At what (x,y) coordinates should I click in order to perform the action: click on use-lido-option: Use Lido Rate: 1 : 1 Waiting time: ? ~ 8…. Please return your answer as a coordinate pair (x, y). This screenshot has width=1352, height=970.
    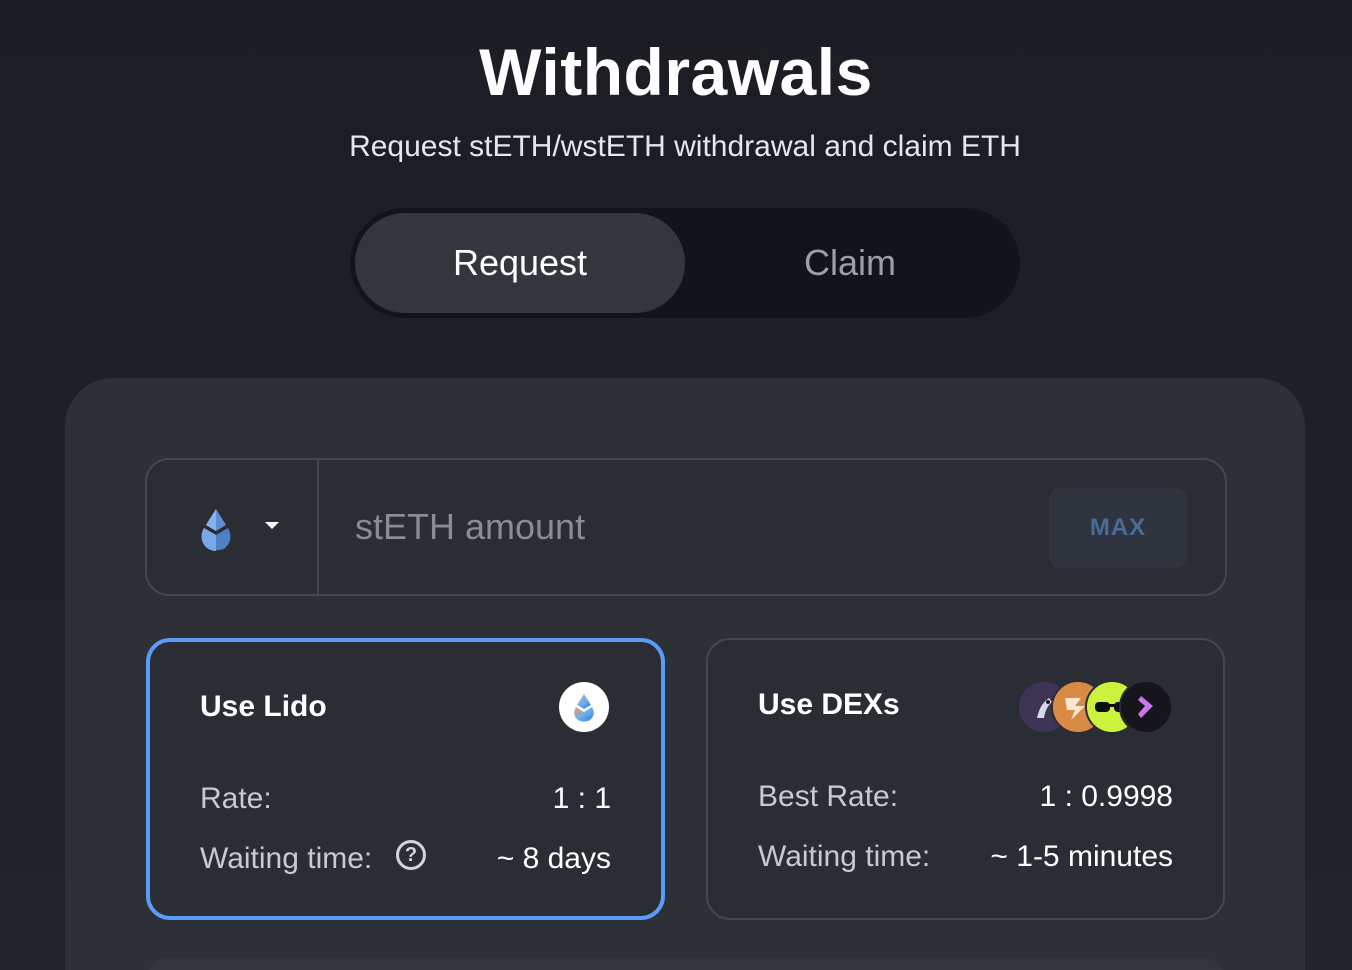
    Looking at the image, I should click on (405, 779).